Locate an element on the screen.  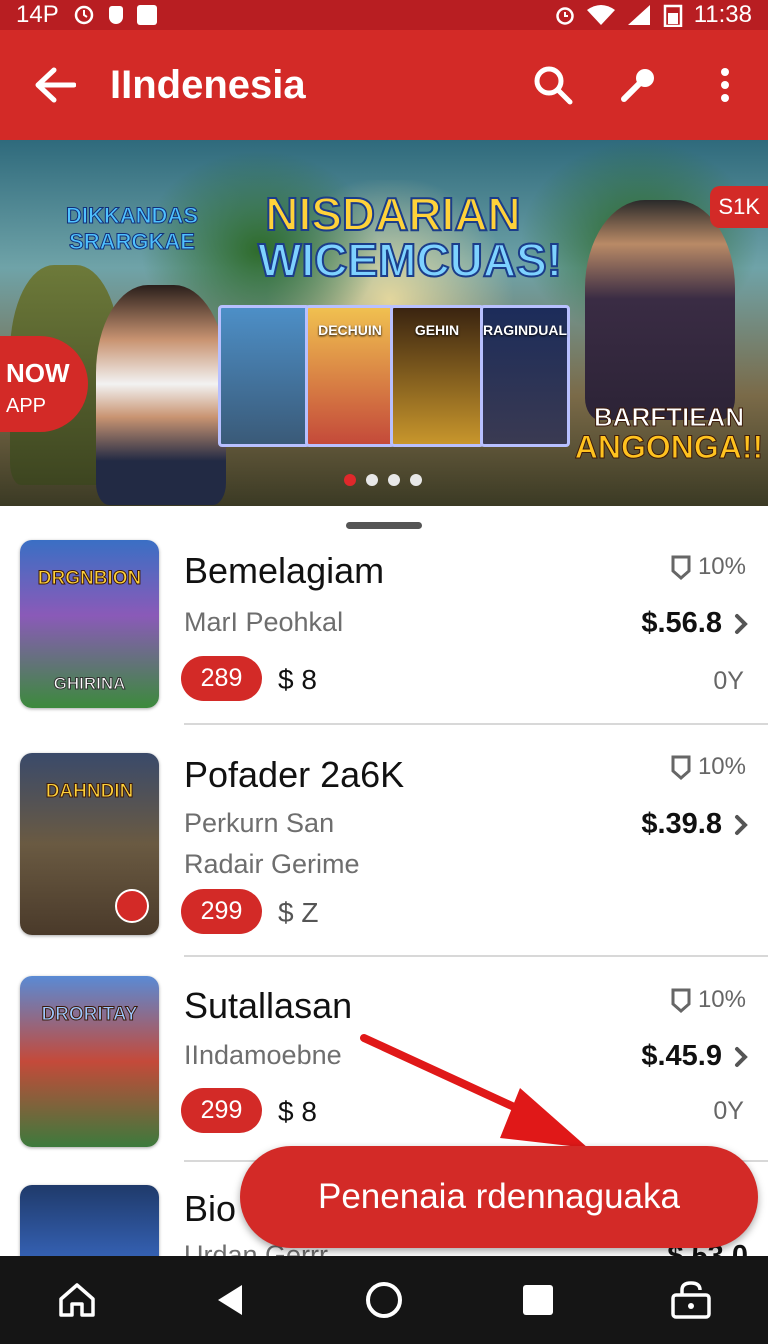
microphone-icon is located at coordinates (637, 85).